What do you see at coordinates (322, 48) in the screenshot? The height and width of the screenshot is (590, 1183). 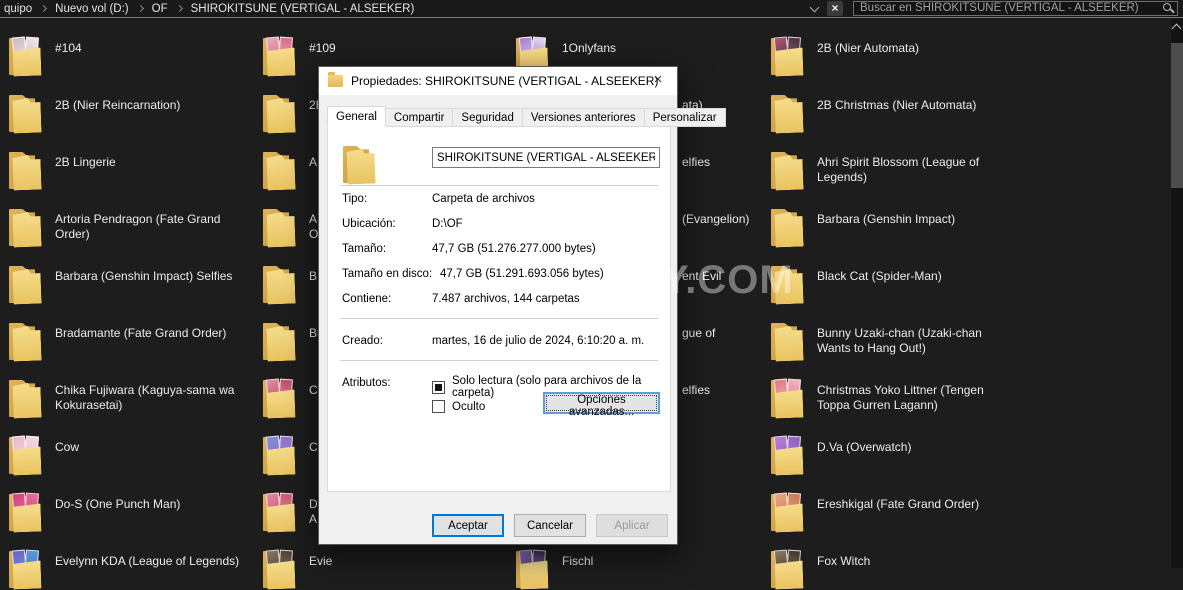 I see `folder-item-label: #109` at bounding box center [322, 48].